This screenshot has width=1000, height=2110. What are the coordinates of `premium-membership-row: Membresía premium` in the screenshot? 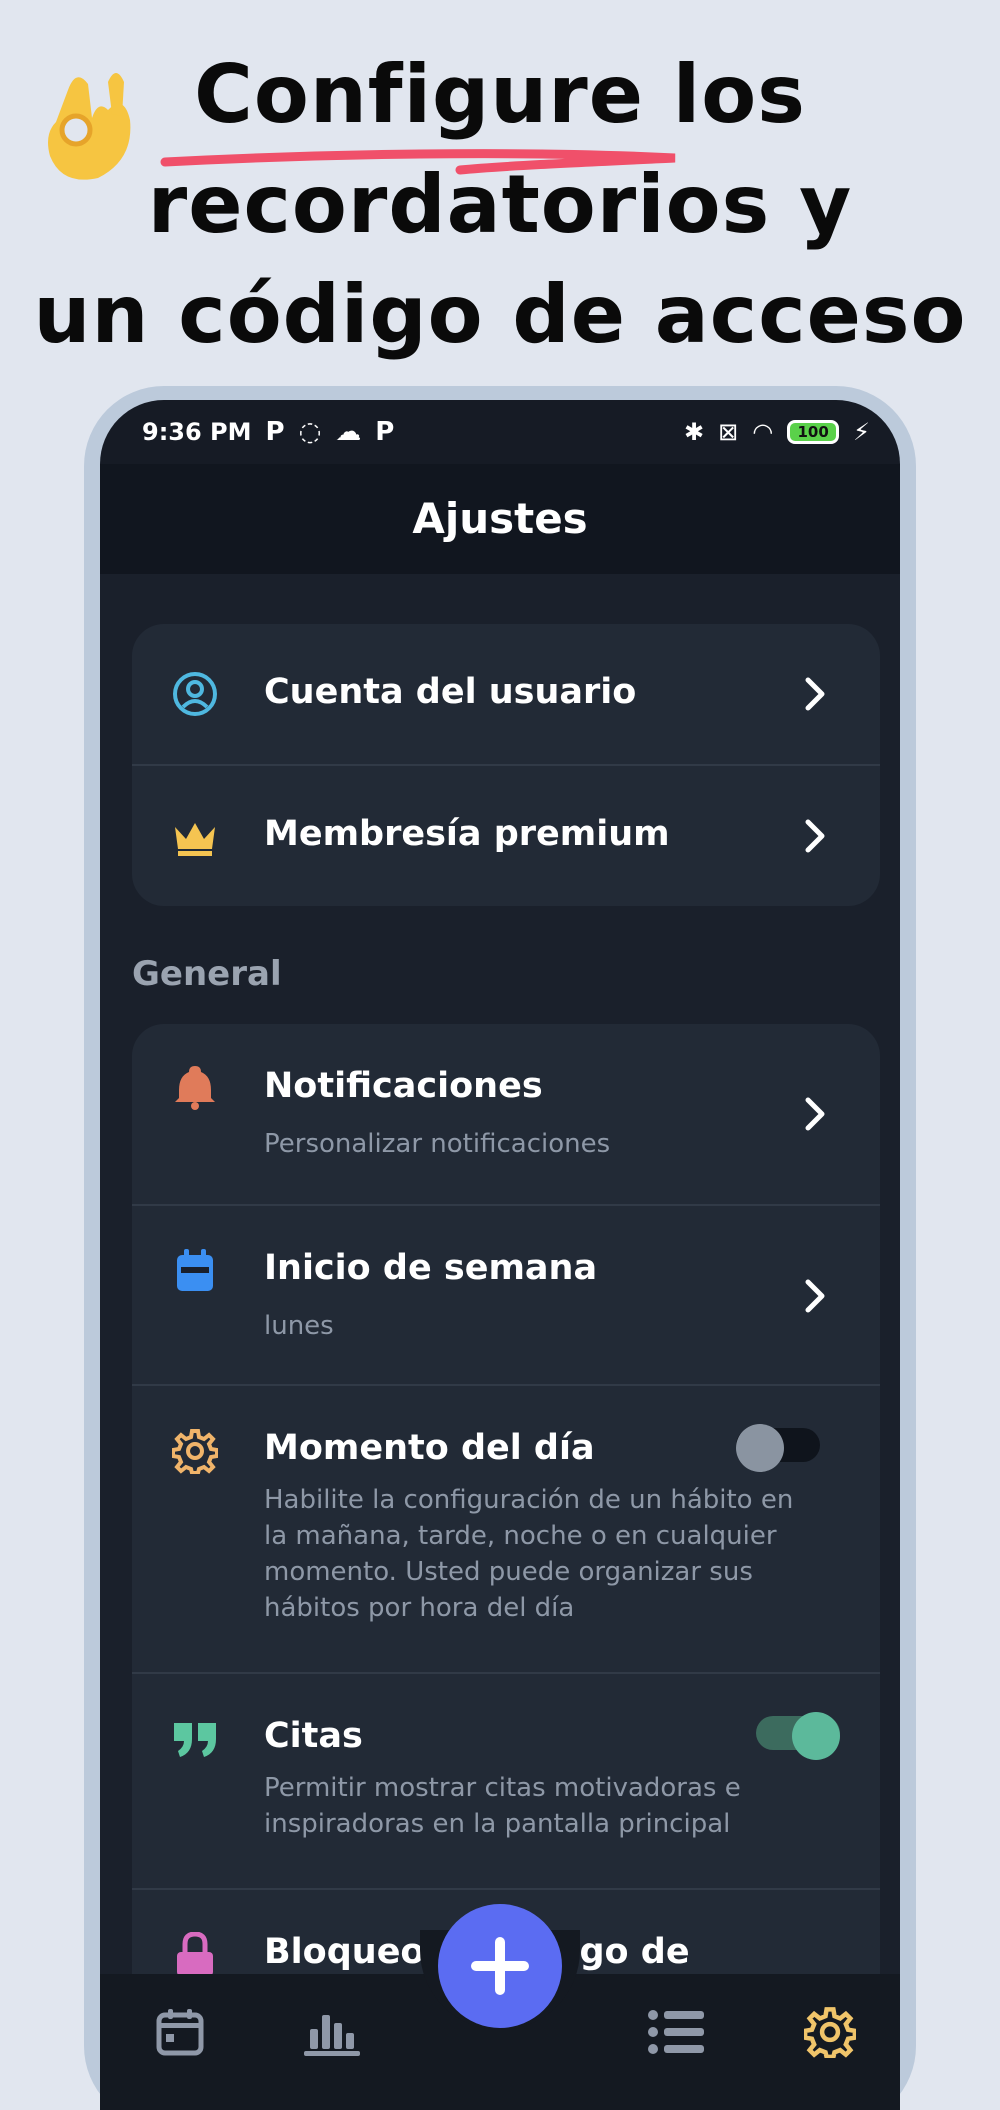 It's located at (506, 835).